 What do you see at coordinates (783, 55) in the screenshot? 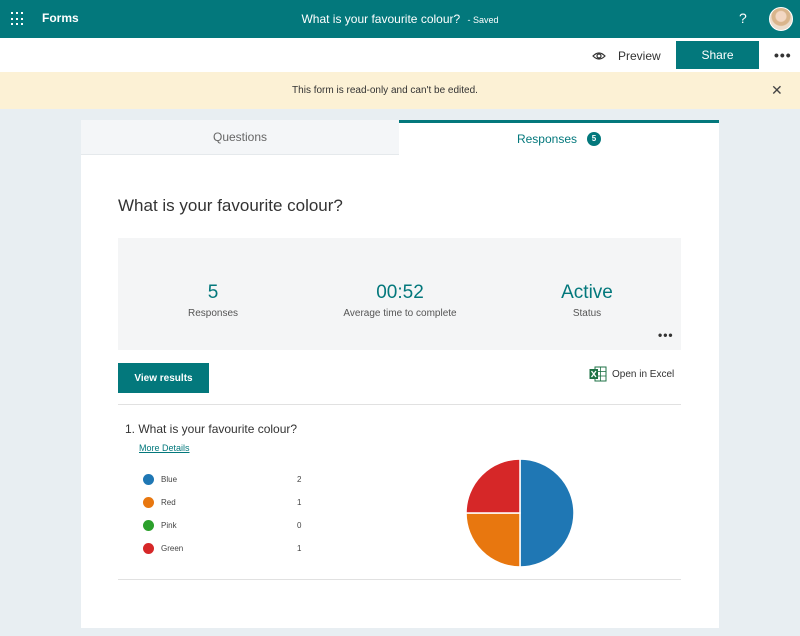
I see `more-options-icon: •••` at bounding box center [783, 55].